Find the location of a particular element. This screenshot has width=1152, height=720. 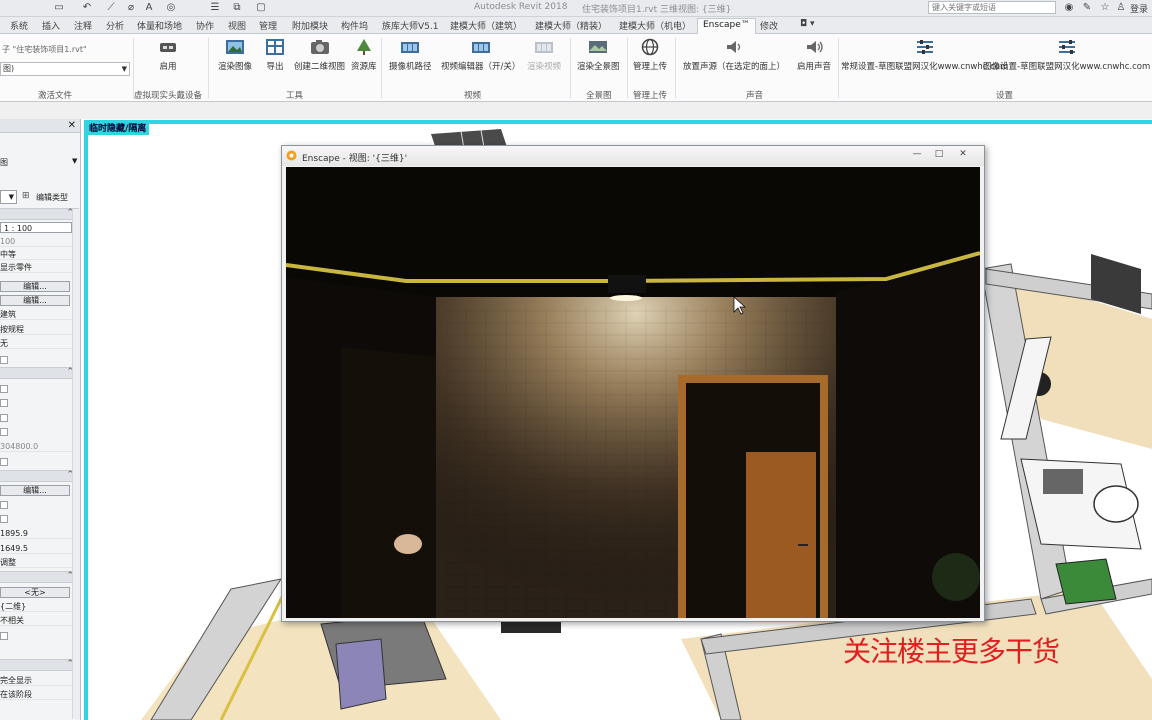

enscape-logo-icon is located at coordinates (291, 155).